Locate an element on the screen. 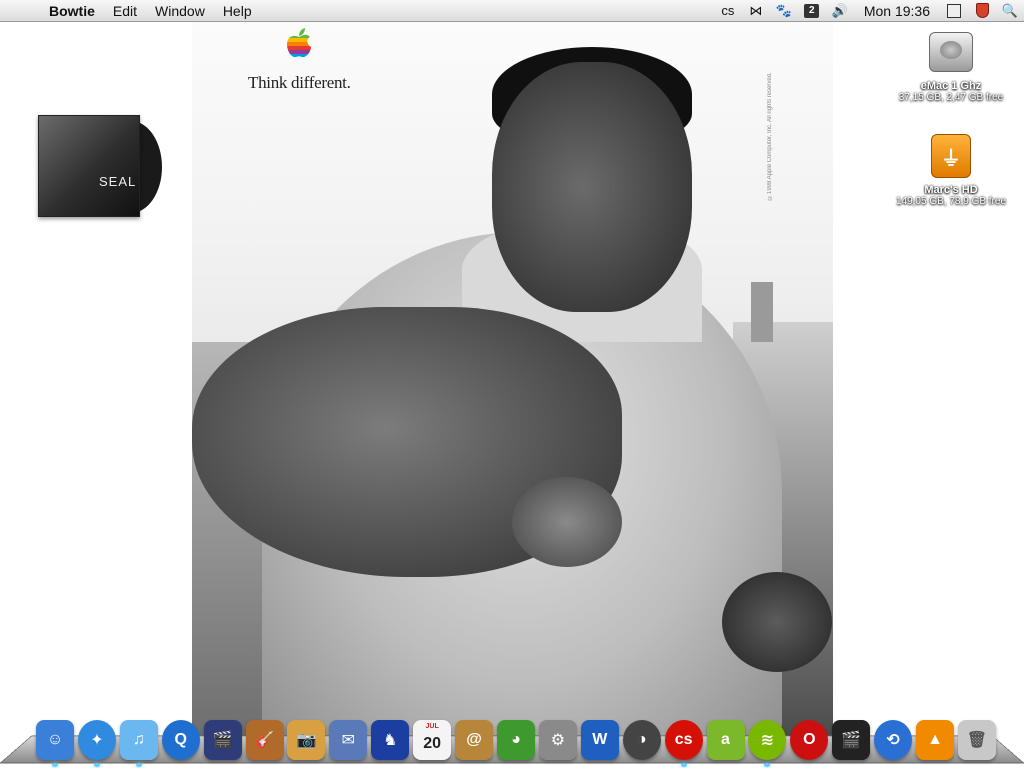  growl-glyph: ♞ is located at coordinates (390, 740).